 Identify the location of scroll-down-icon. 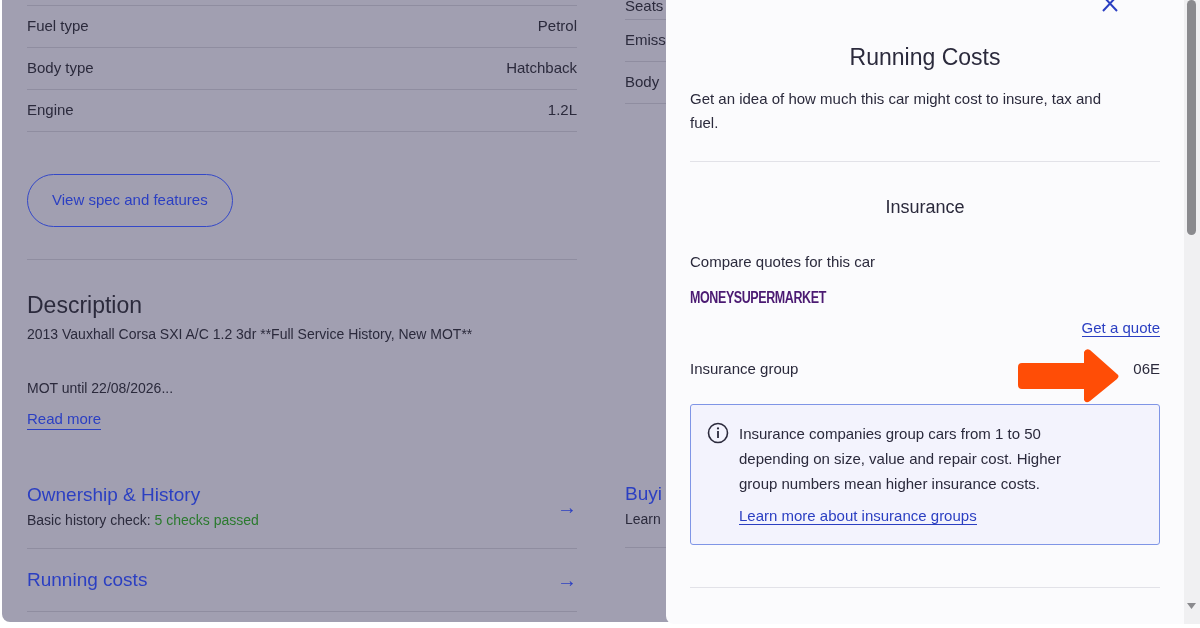
(1191, 606).